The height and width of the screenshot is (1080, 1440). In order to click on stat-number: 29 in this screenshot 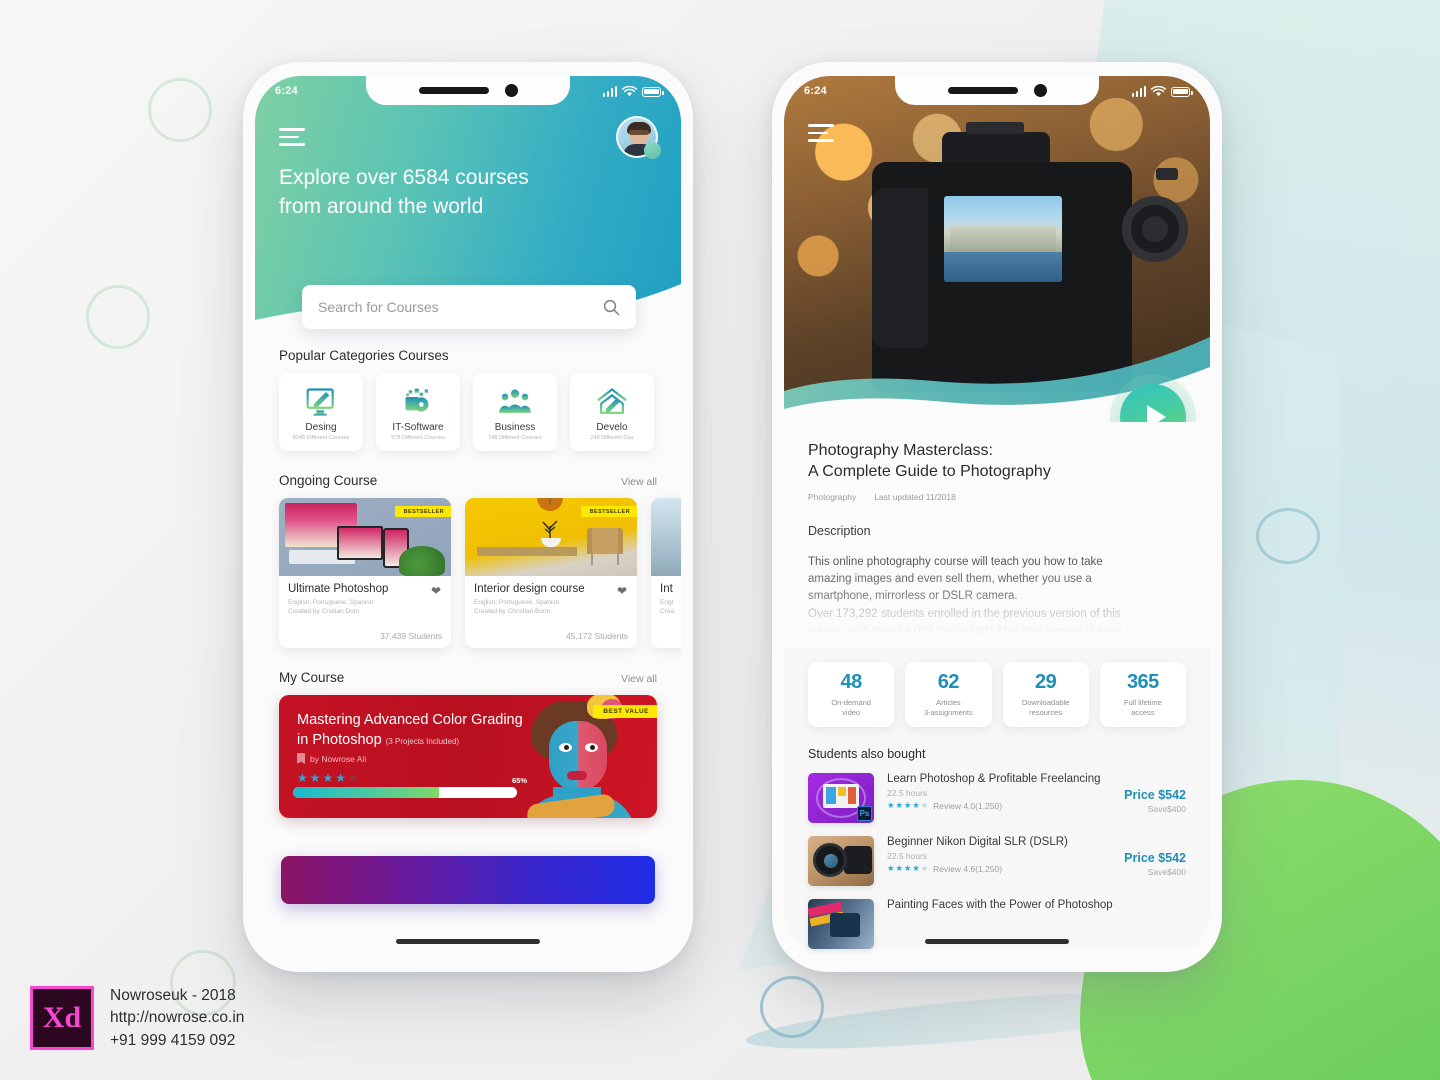, I will do `click(1046, 682)`.